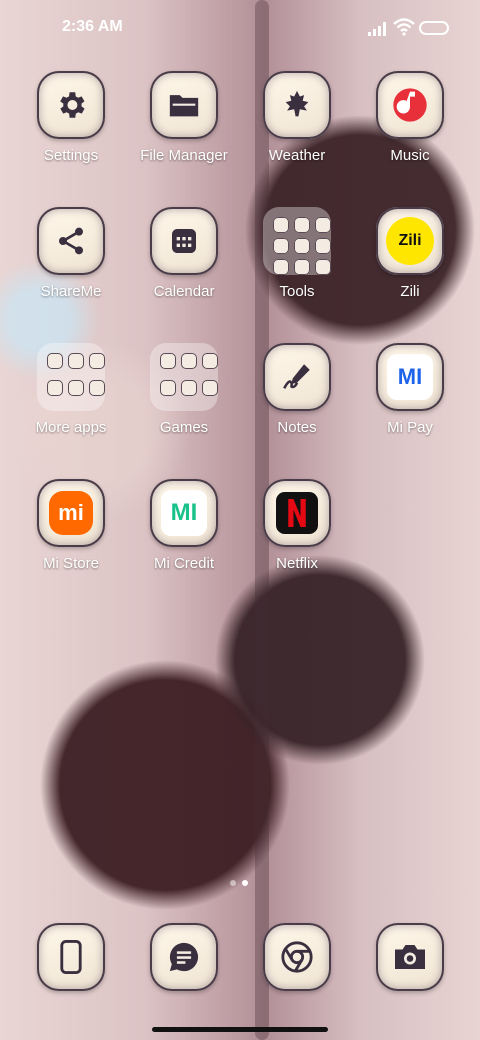  I want to click on mi-pay-logo: MI, so click(410, 377).